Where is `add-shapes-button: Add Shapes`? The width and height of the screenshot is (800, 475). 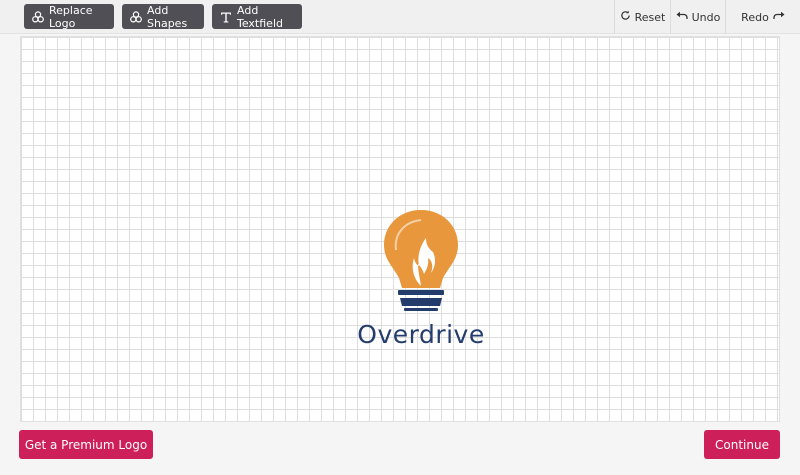
add-shapes-button: Add Shapes is located at coordinates (163, 16).